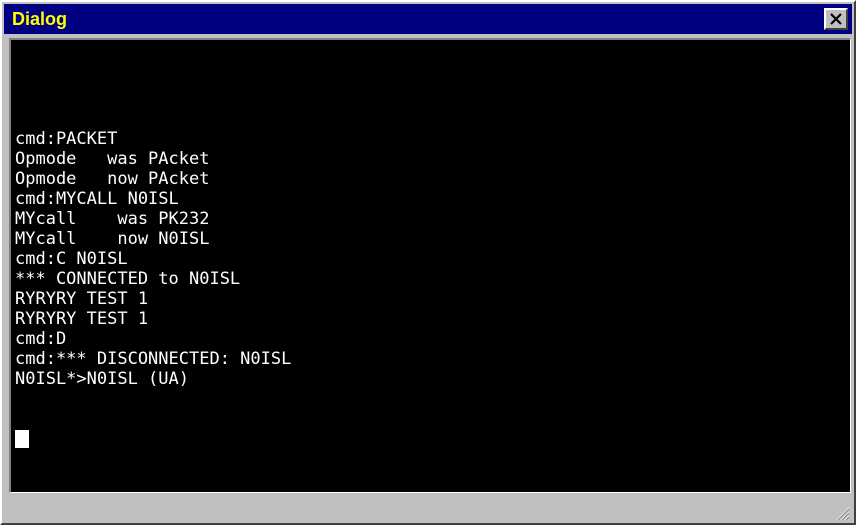 The width and height of the screenshot is (856, 525). I want to click on terminal-line: cmd:D, so click(41, 339).